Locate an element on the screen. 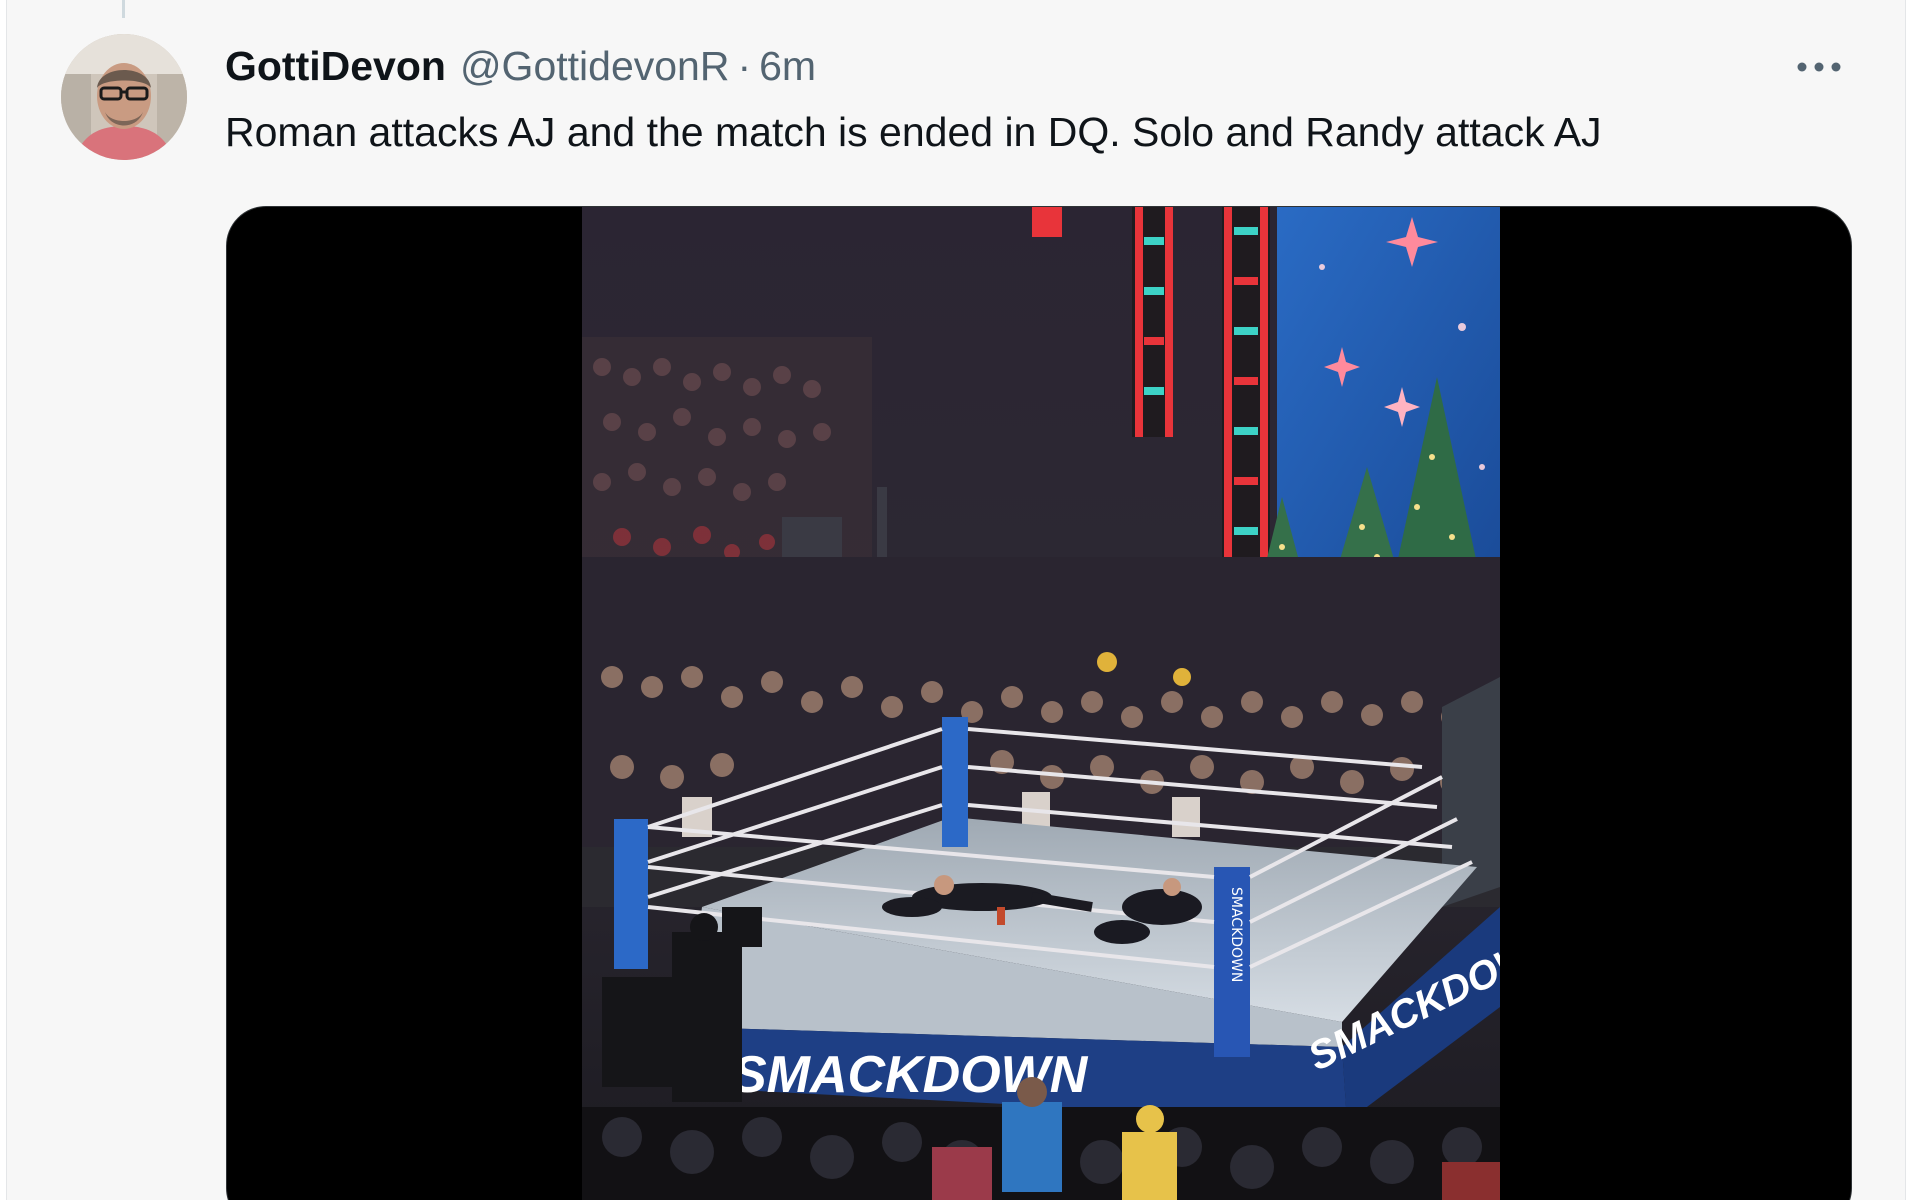 Image resolution: width=1920 pixels, height=1200 pixels. tweet-header: GottiDevon @GottidevonR · 6m is located at coordinates (520, 66).